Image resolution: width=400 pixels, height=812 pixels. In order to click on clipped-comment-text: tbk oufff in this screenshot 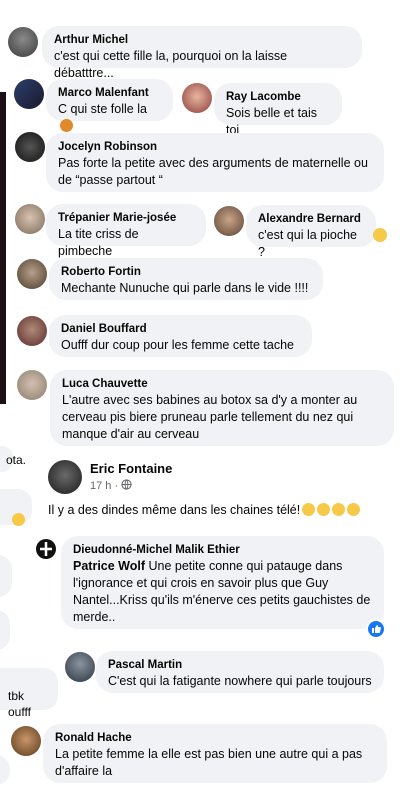, I will do `click(19, 704)`.